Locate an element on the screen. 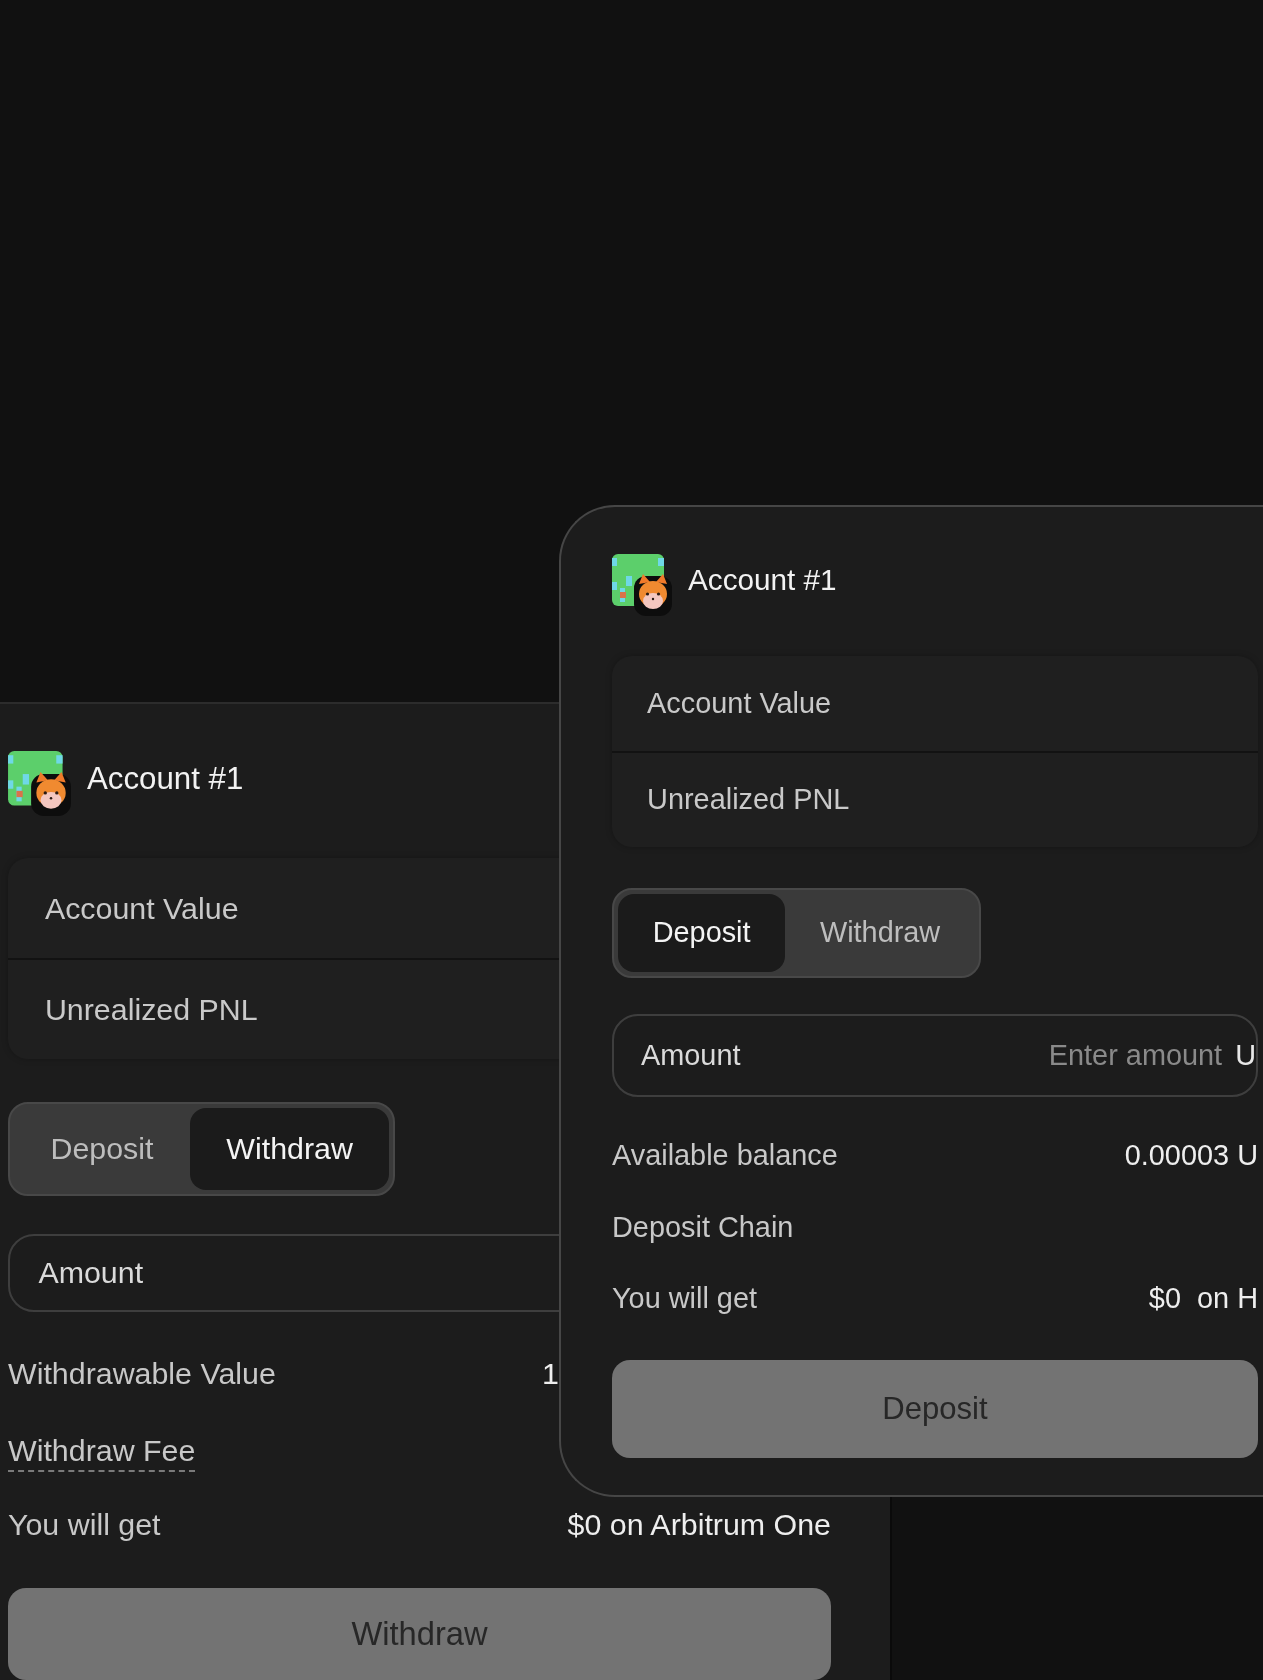  info-value: 1 is located at coordinates (550, 1373).